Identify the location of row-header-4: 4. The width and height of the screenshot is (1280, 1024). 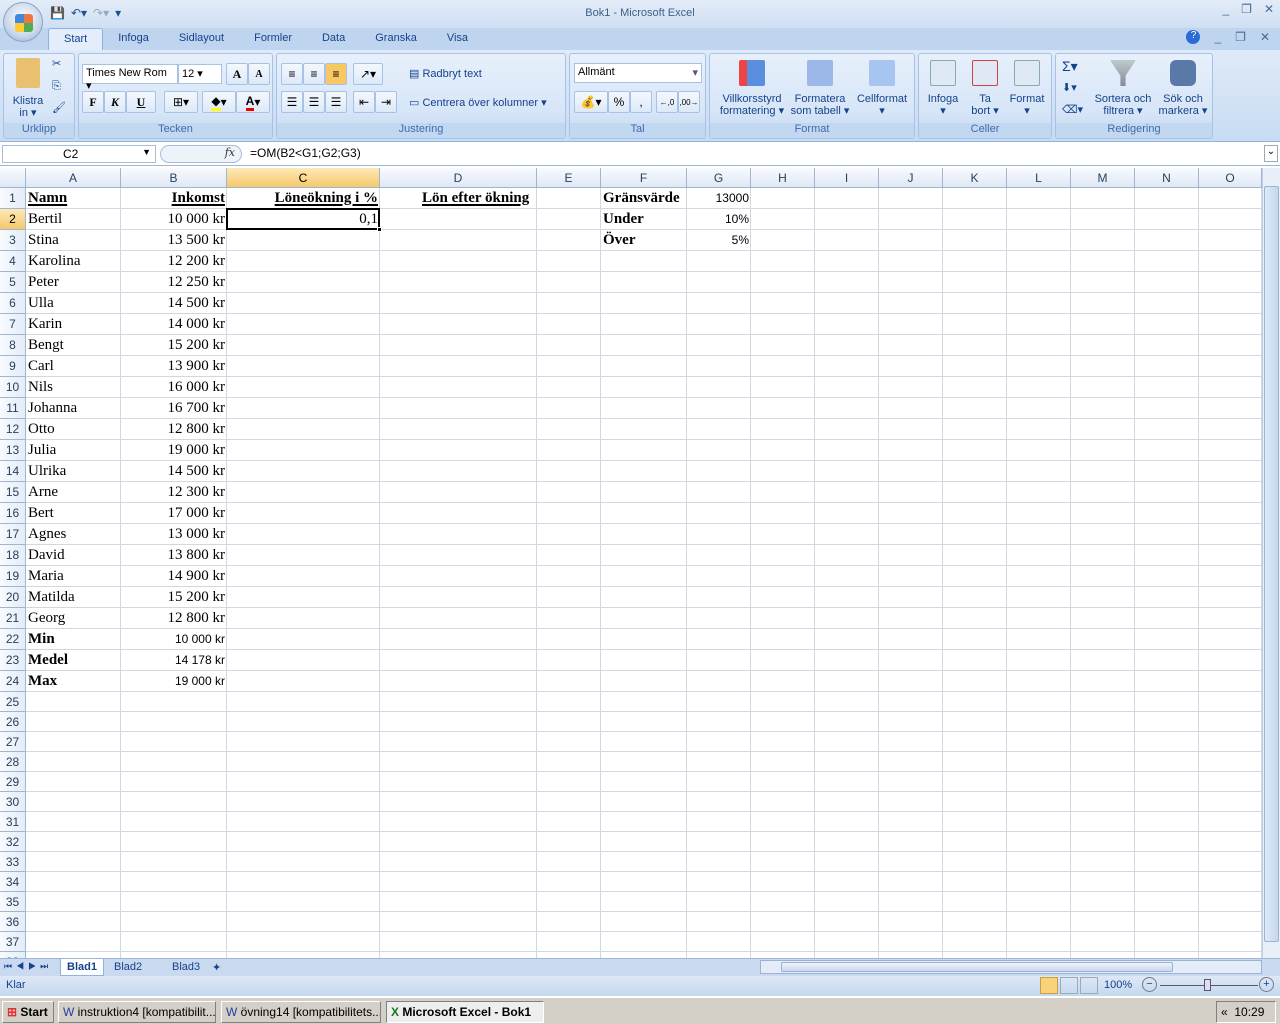
(13, 261).